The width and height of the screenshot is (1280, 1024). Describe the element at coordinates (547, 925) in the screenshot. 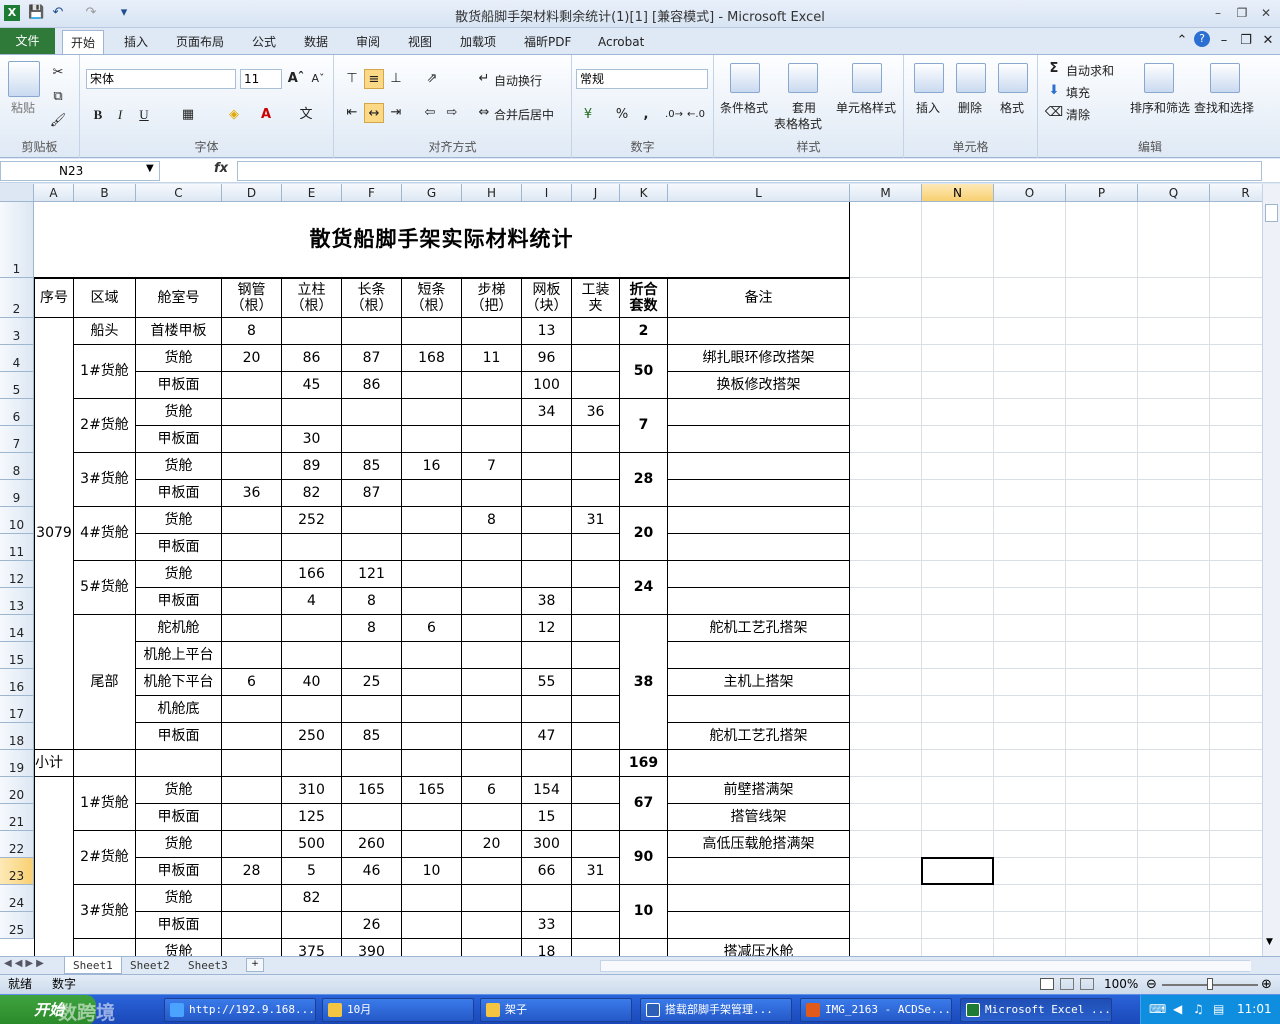

I see `value-cell: 33` at that location.